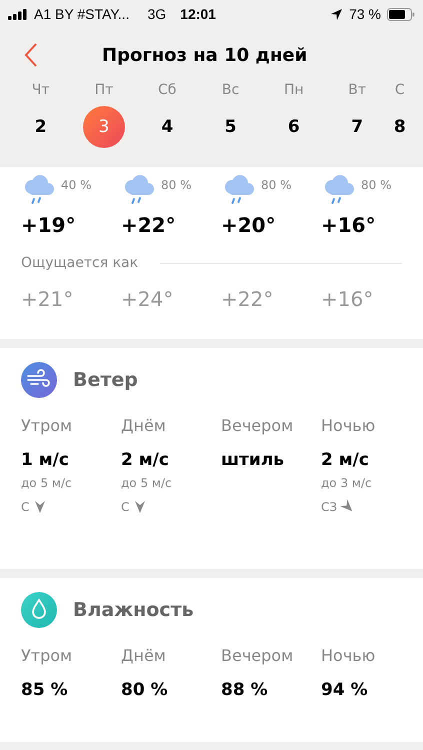 Image resolution: width=423 pixels, height=750 pixels. I want to click on location-icon, so click(337, 14).